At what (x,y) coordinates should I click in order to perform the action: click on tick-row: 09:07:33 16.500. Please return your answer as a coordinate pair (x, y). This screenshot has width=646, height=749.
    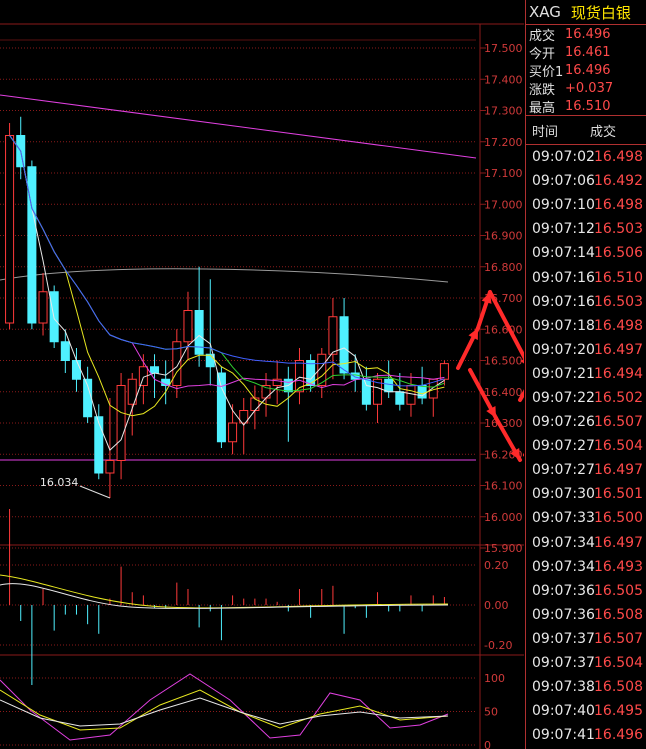
    Looking at the image, I should click on (586, 518).